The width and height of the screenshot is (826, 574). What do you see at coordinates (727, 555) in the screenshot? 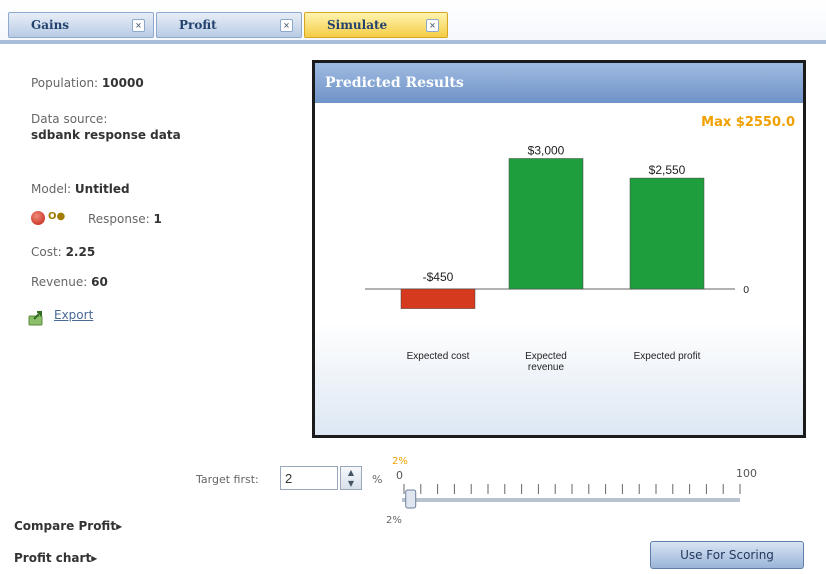
I see `use-for-scoring-button: Use For Scoring` at bounding box center [727, 555].